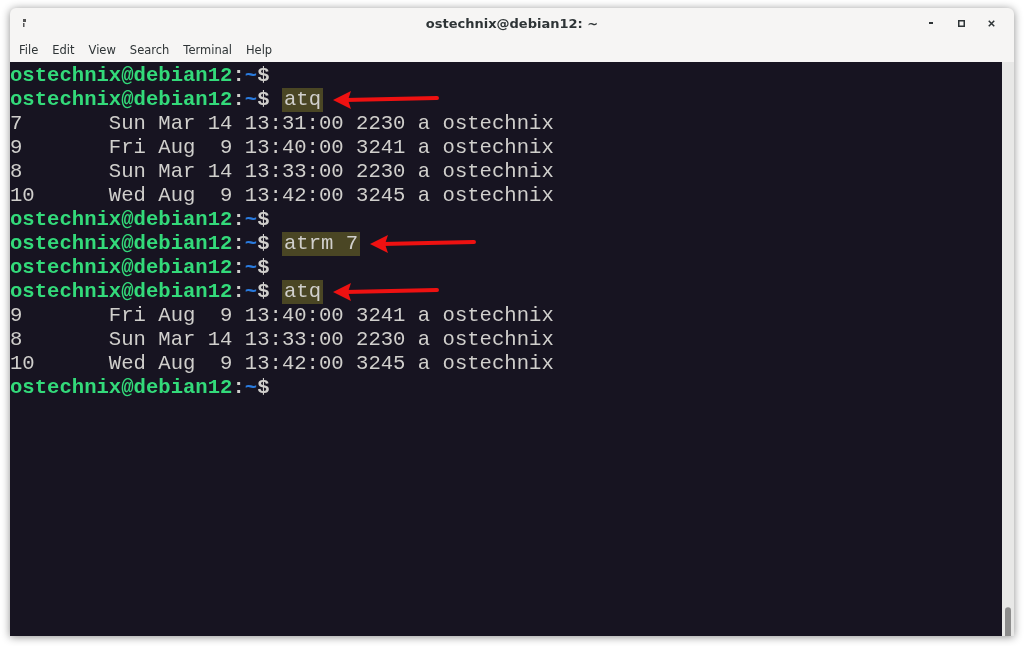  Describe the element at coordinates (321, 244) in the screenshot. I see `command-text: atrm 7` at that location.